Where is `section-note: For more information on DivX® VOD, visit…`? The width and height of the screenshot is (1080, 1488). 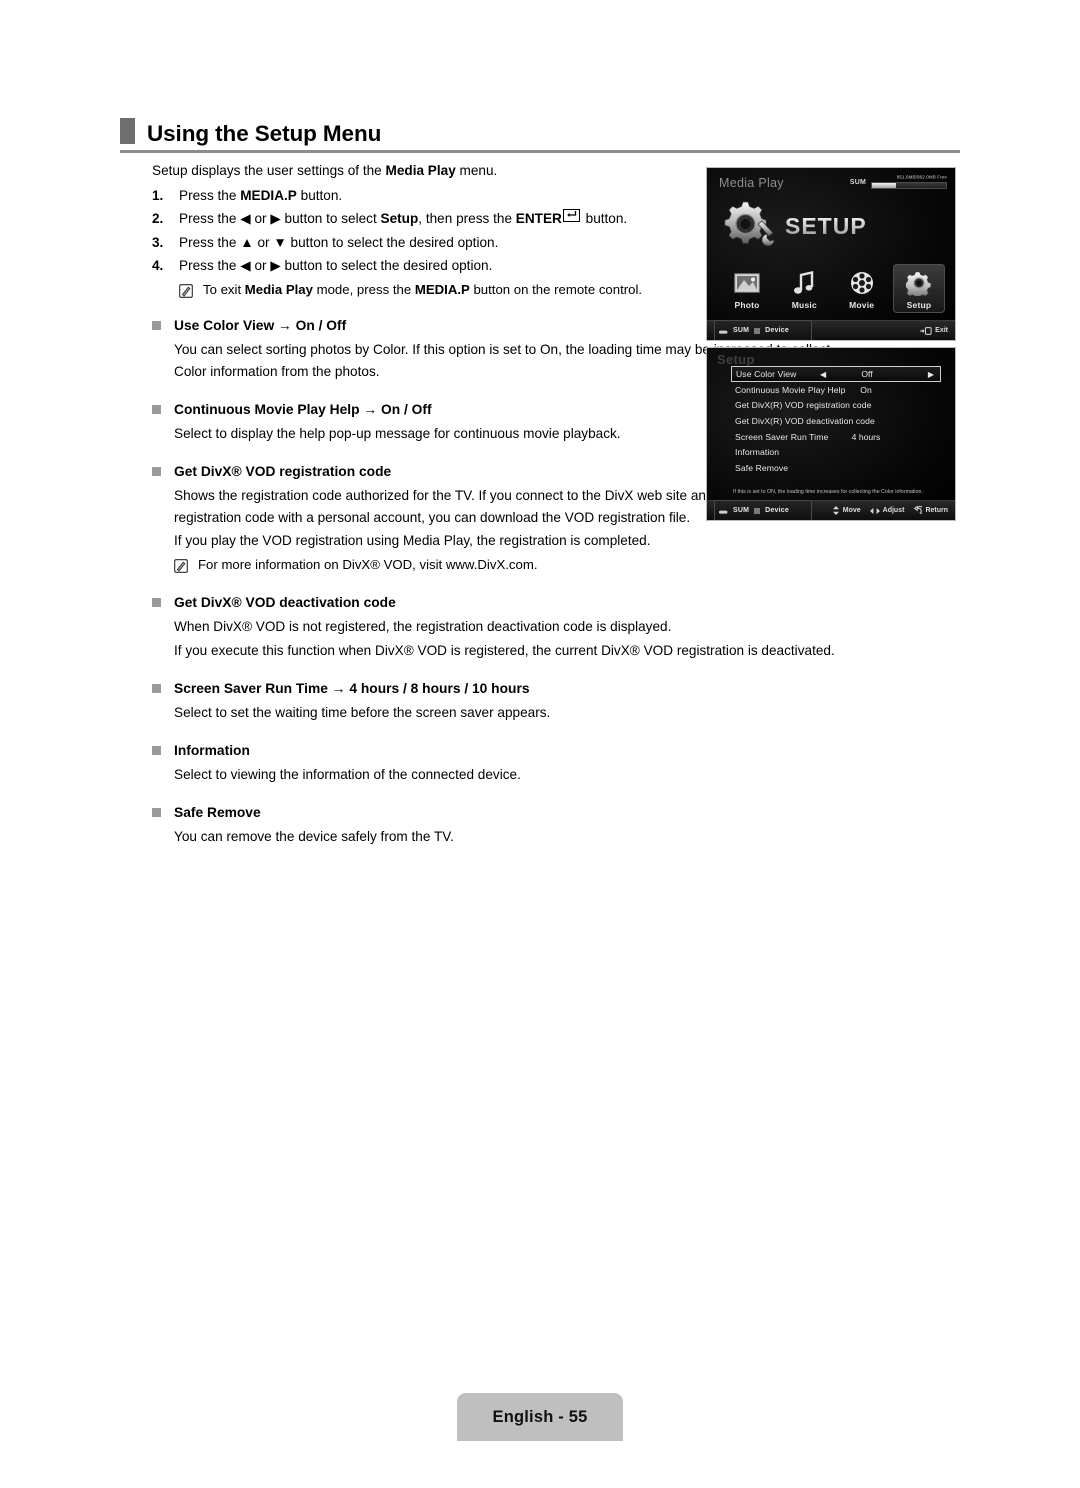 section-note: For more information on DivX® VOD, visit… is located at coordinates (513, 565).